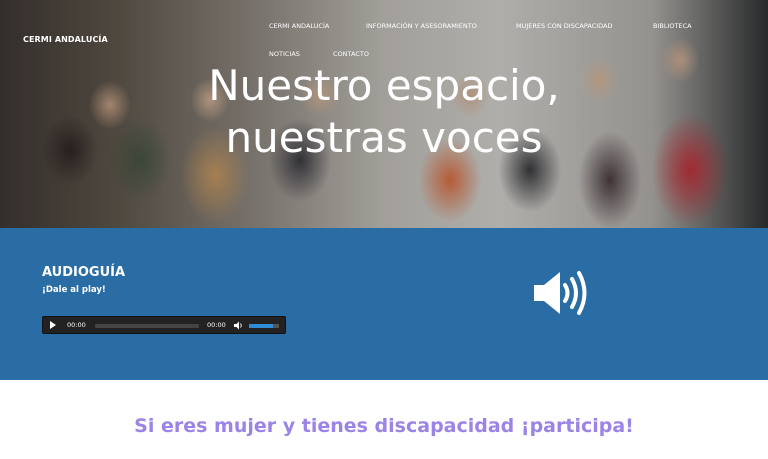 The image size is (768, 459). I want to click on nav-item-contacto: CONTACTO, so click(351, 54).